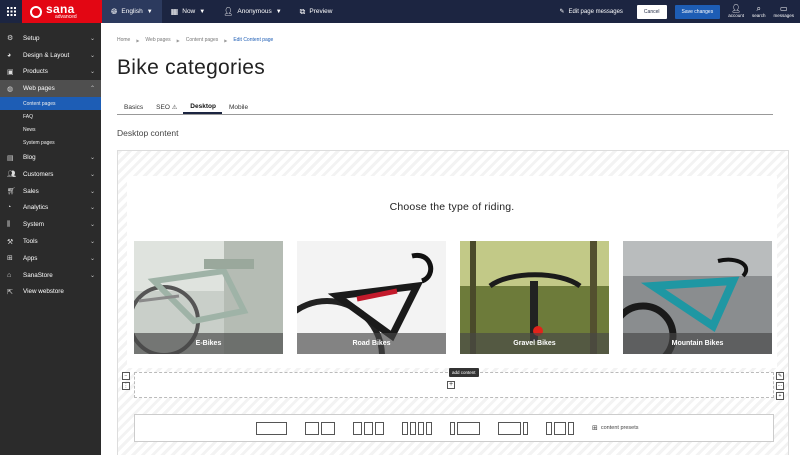 The height and width of the screenshot is (455, 800). I want to click on sidebar-item-label: Blog, so click(29, 158).